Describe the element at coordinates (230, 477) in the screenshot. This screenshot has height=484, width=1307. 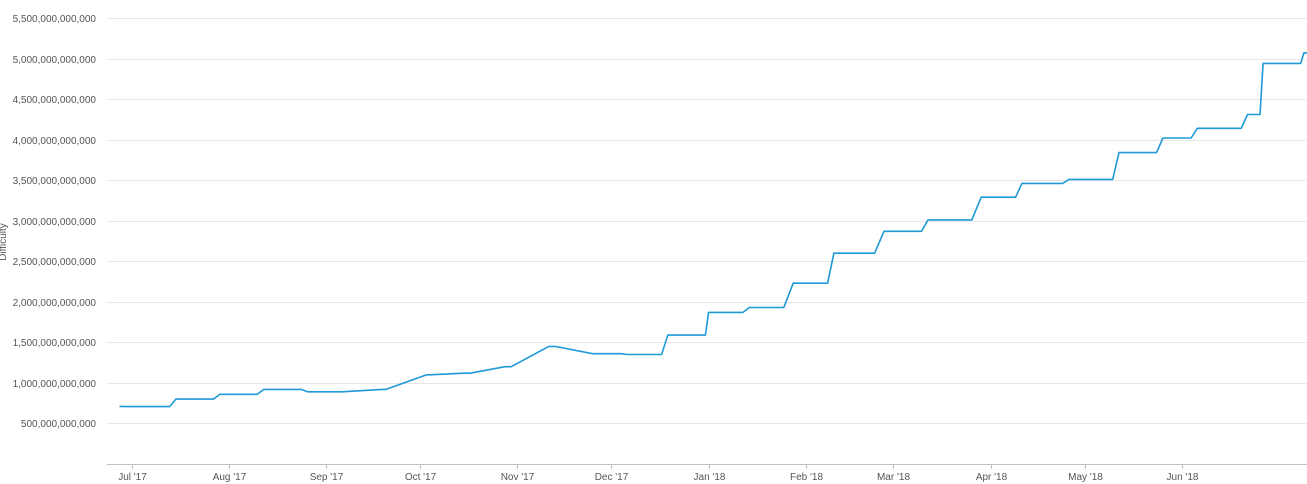
I see `x-tick-label: Aug '17` at that location.